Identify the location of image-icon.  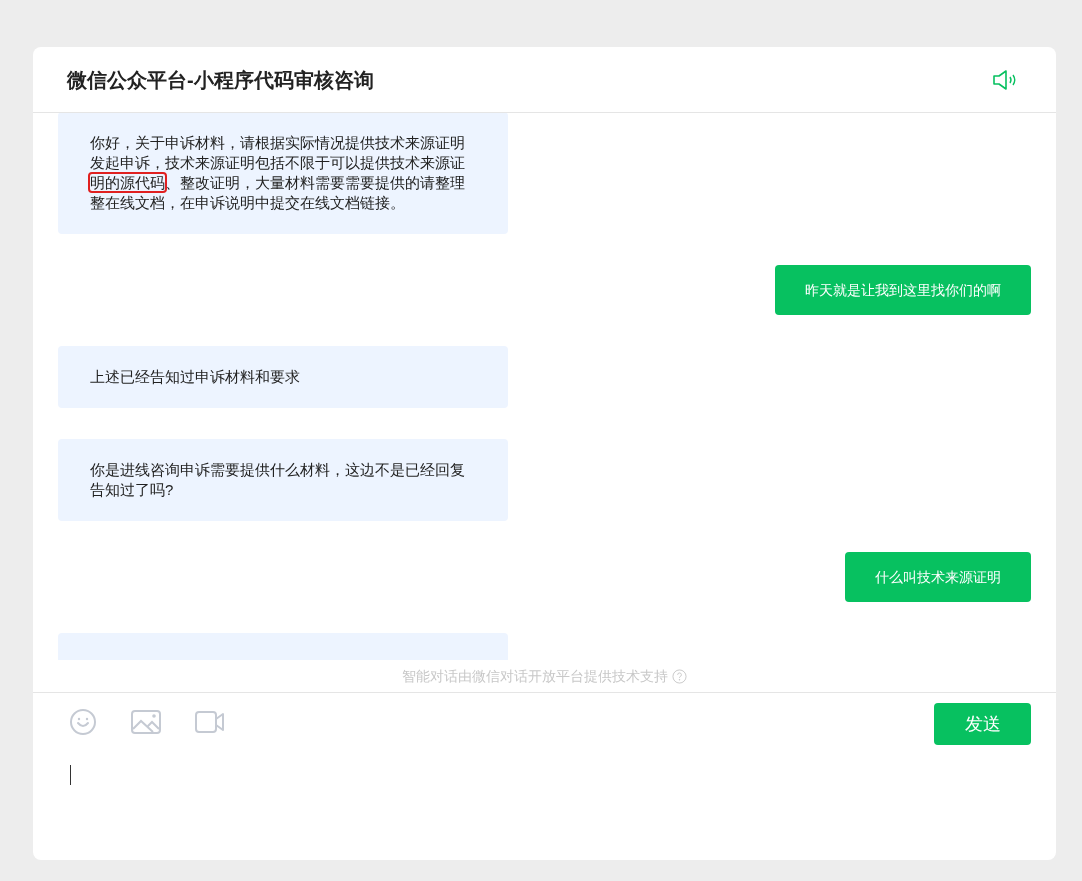
(146, 722).